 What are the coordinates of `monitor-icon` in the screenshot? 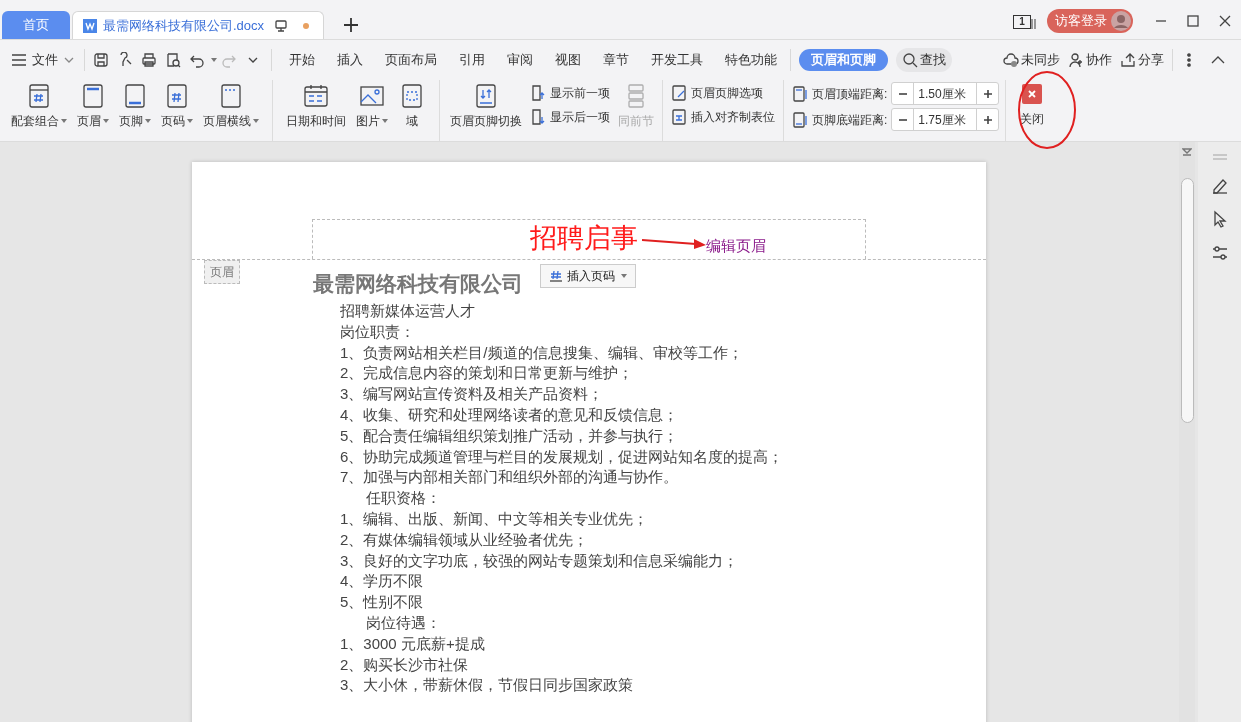 It's located at (281, 25).